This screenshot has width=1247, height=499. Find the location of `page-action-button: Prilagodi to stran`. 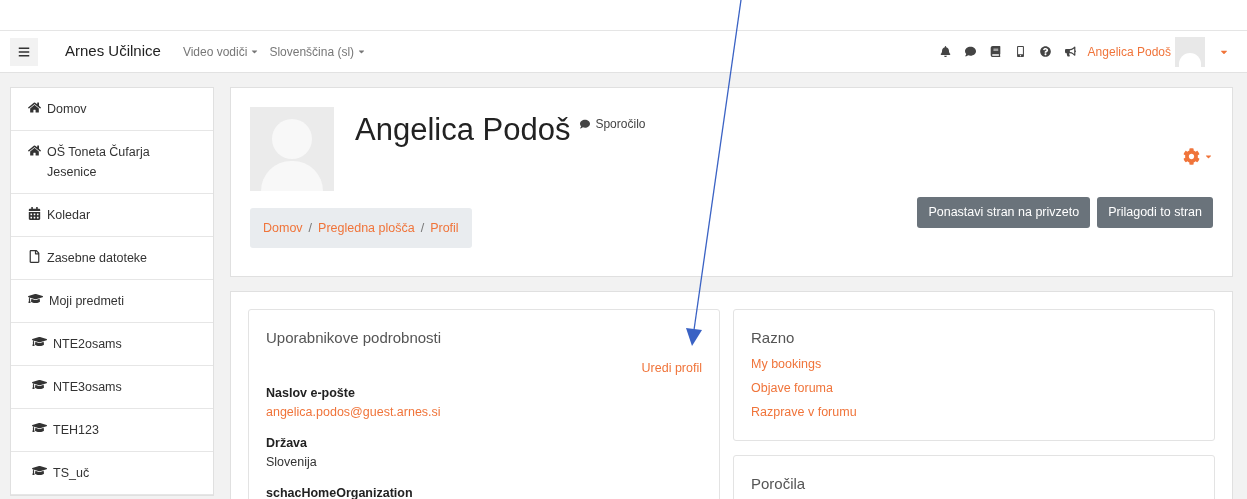

page-action-button: Prilagodi to stran is located at coordinates (1155, 212).